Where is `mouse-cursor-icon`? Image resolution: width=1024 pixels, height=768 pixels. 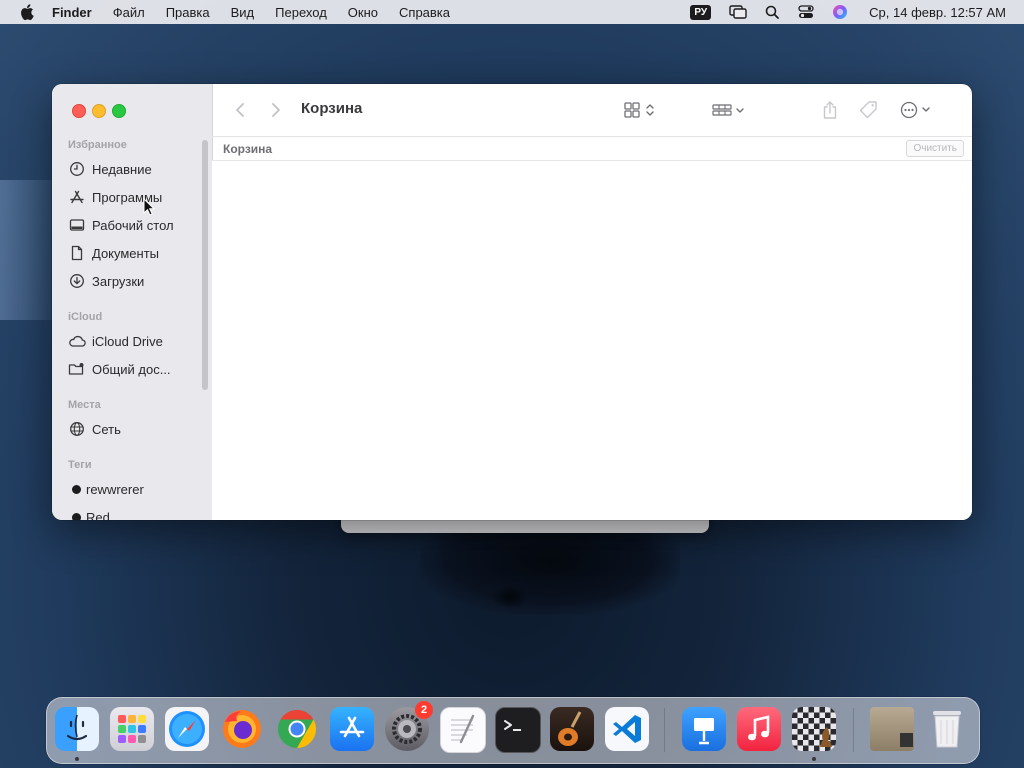 mouse-cursor-icon is located at coordinates (149, 207).